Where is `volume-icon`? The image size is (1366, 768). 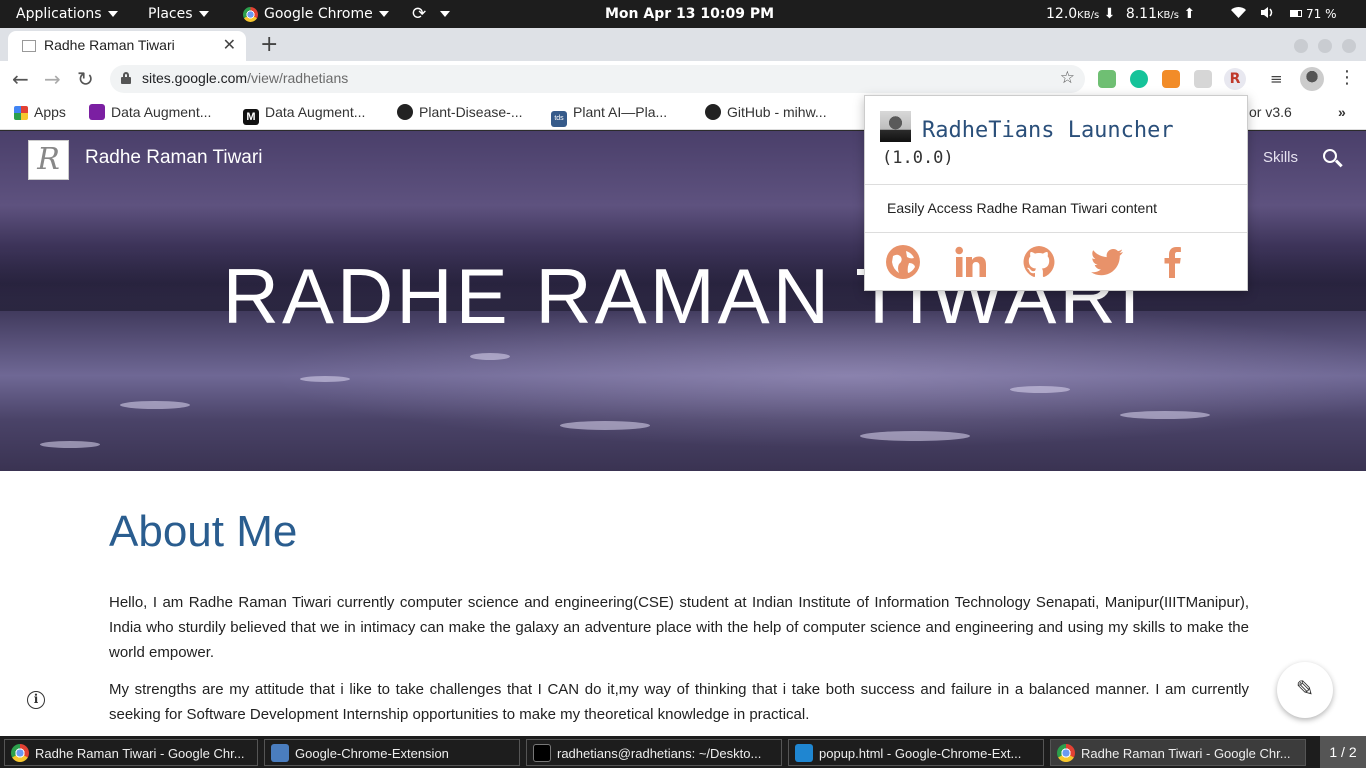
volume-icon is located at coordinates (1267, 14).